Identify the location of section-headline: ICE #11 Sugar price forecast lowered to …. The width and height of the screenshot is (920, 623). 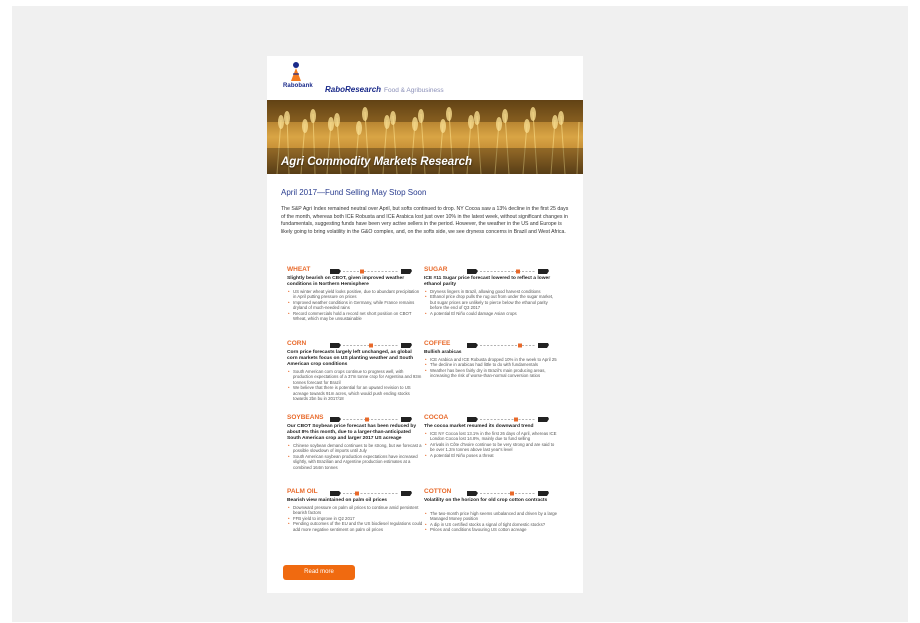
(487, 281).